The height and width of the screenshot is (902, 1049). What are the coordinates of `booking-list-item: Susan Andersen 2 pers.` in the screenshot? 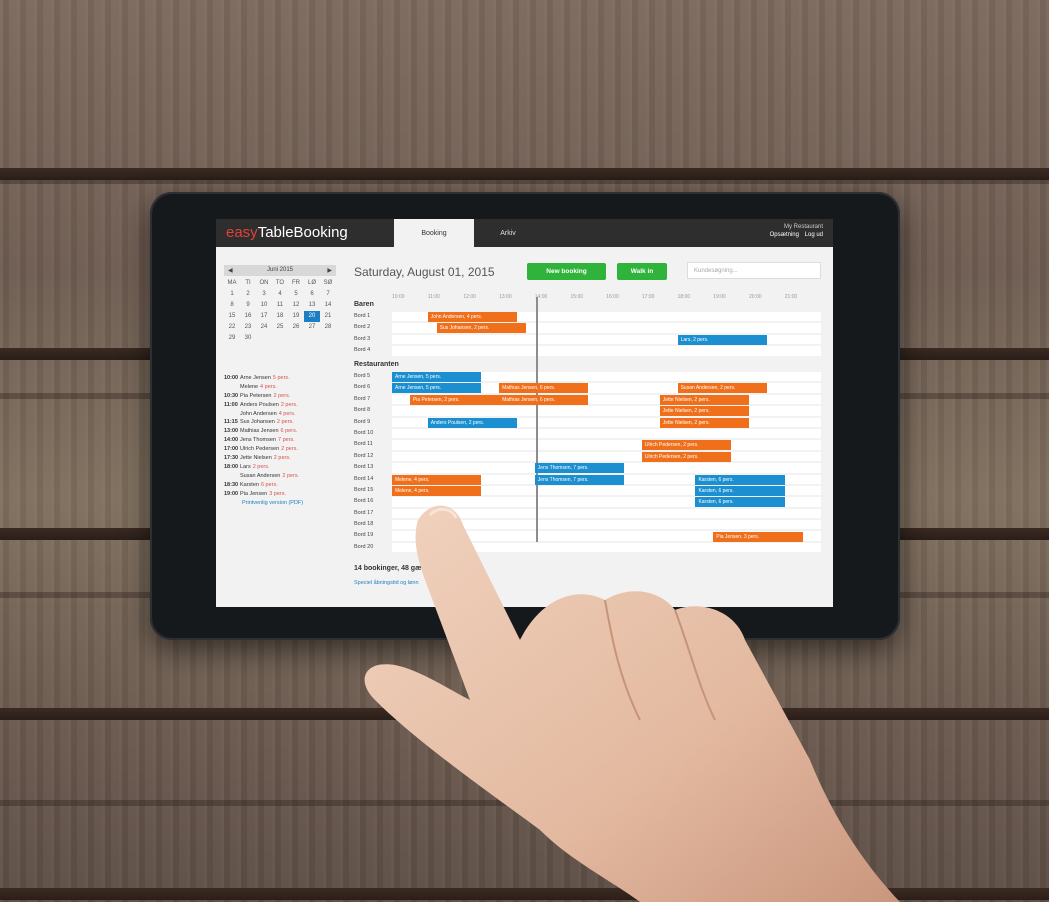 It's located at (283, 476).